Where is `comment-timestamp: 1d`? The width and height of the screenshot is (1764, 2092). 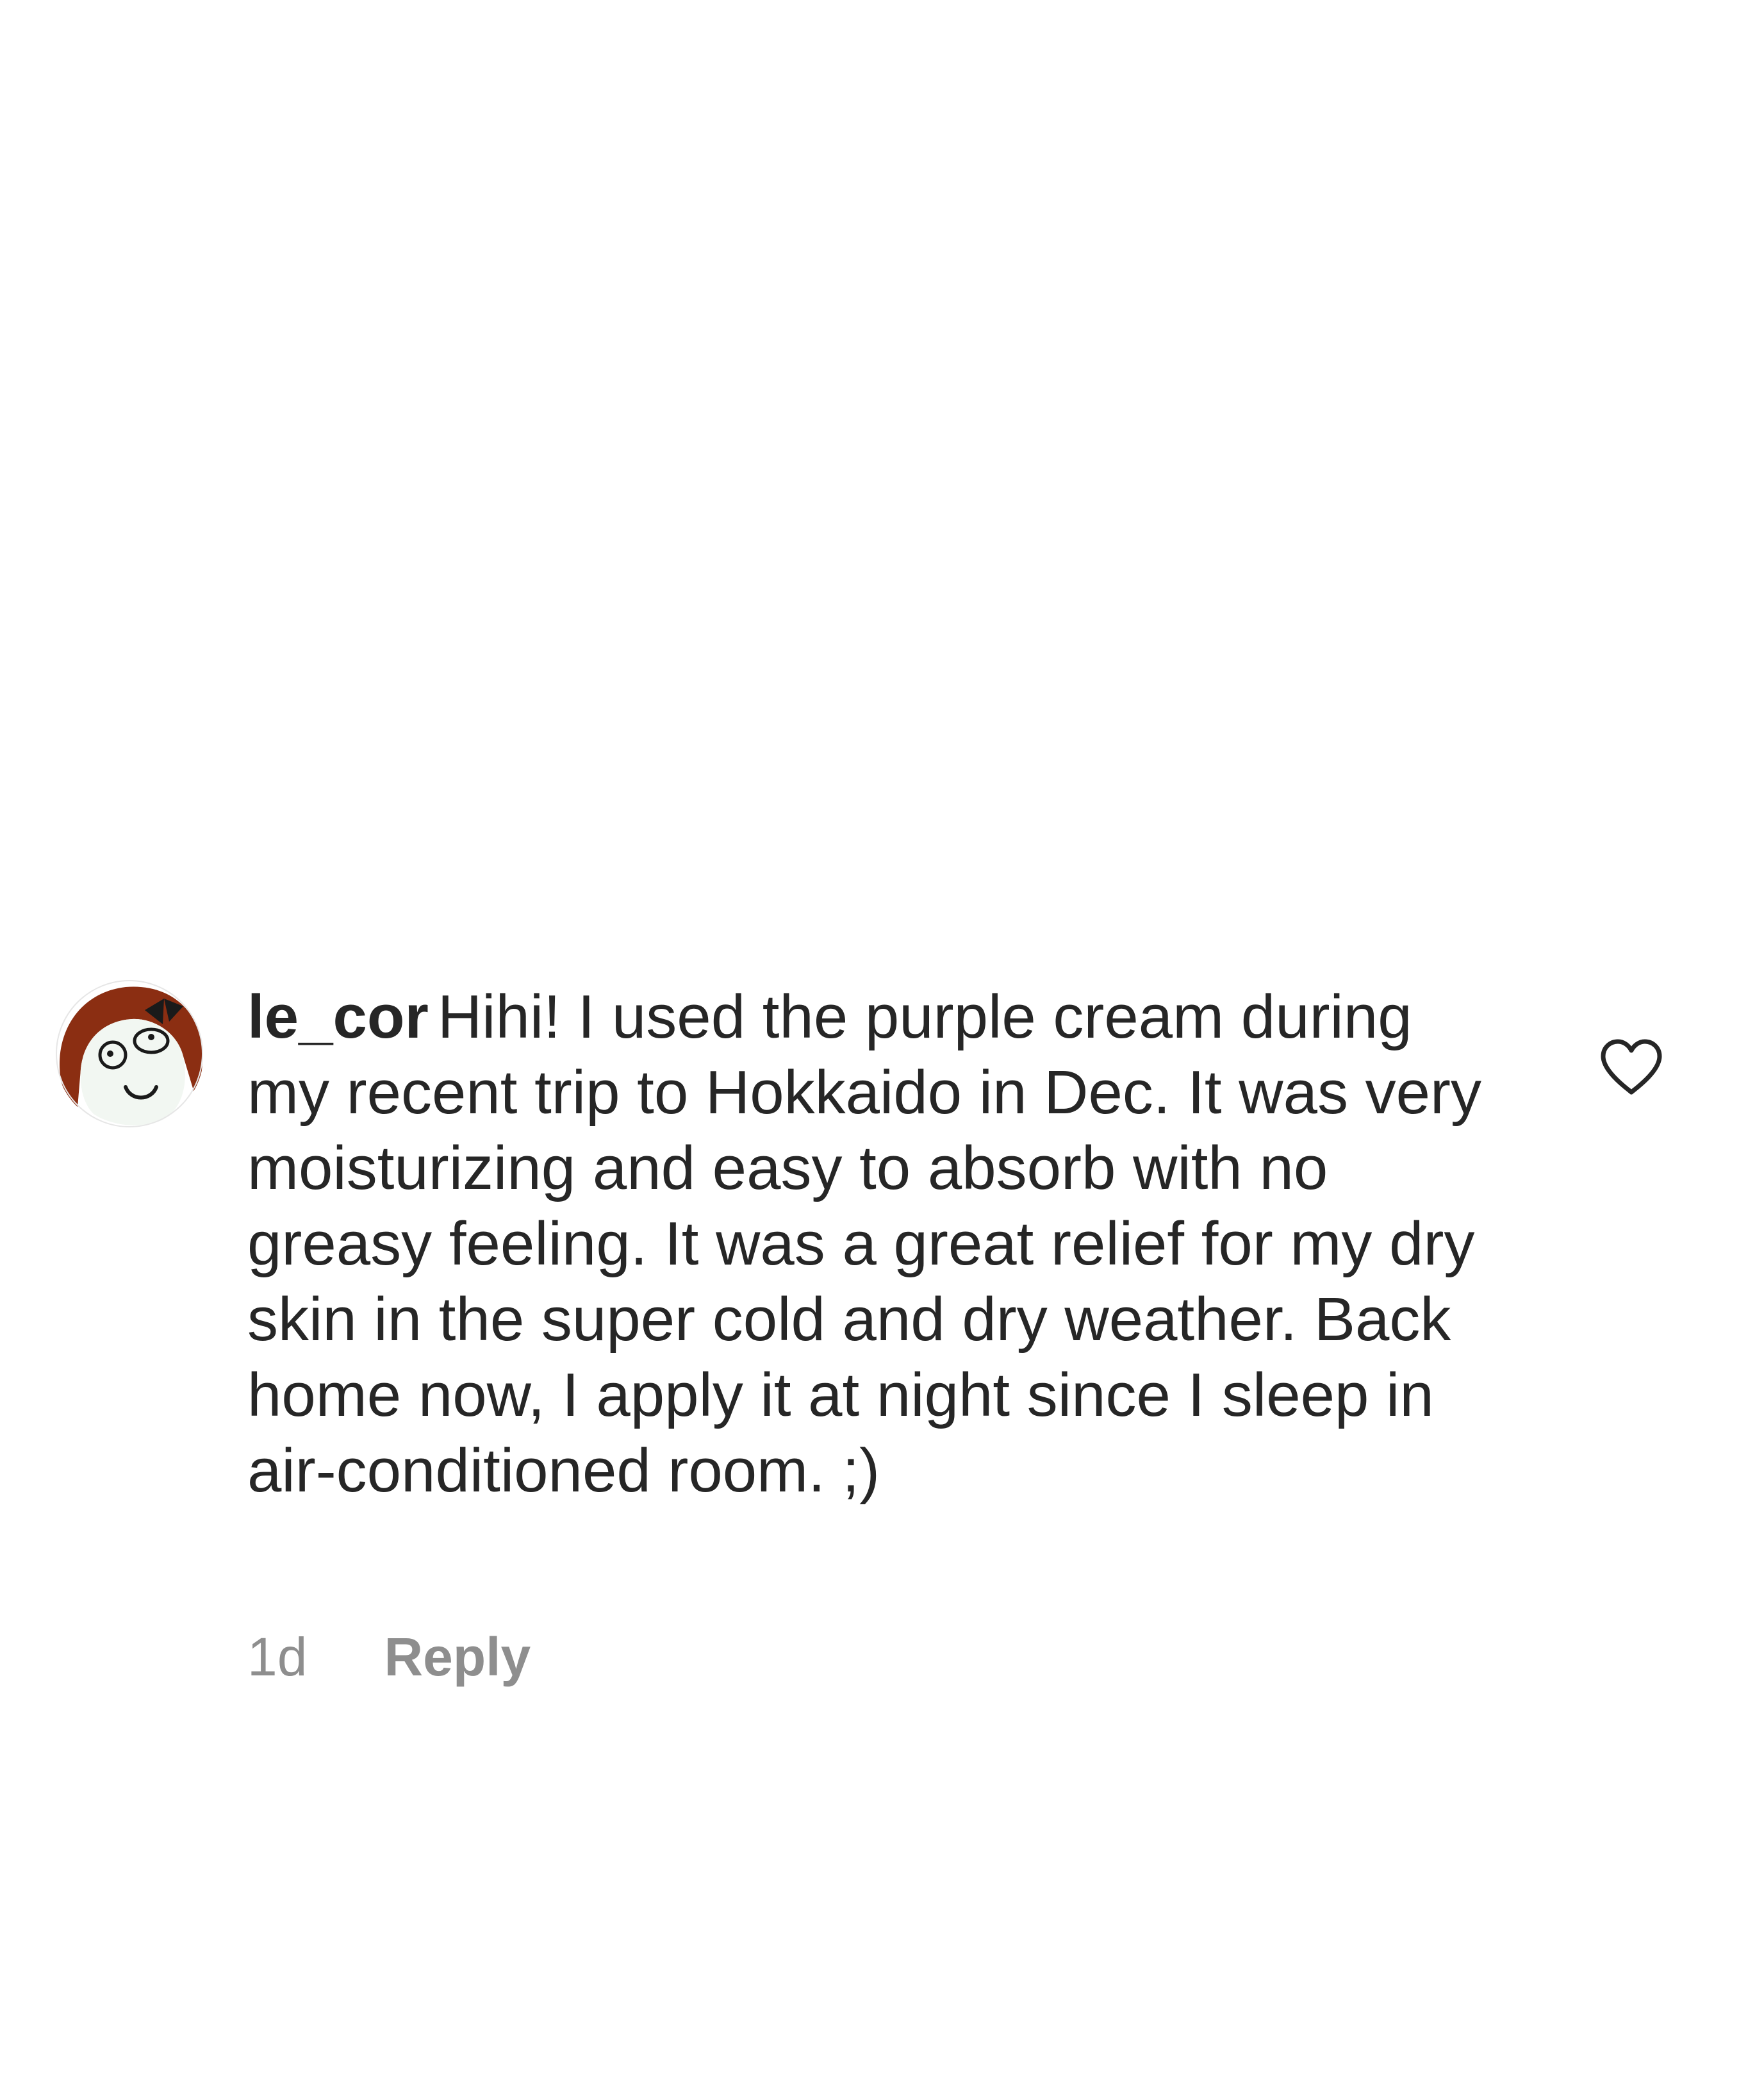 comment-timestamp: 1d is located at coordinates (277, 1657).